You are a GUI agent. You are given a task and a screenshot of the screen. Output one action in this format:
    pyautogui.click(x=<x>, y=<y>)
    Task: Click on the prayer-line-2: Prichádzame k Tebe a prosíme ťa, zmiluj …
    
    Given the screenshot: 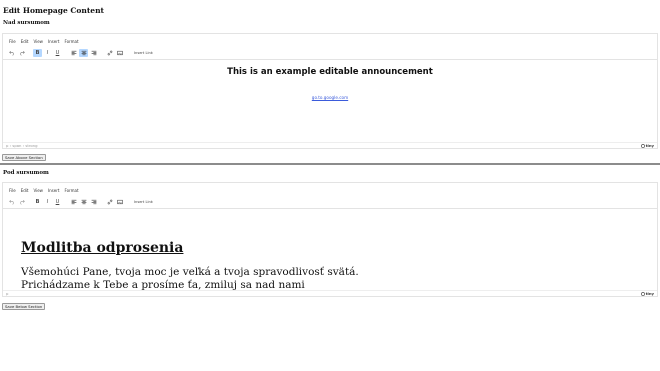 What is the action you would take?
    pyautogui.click(x=163, y=284)
    